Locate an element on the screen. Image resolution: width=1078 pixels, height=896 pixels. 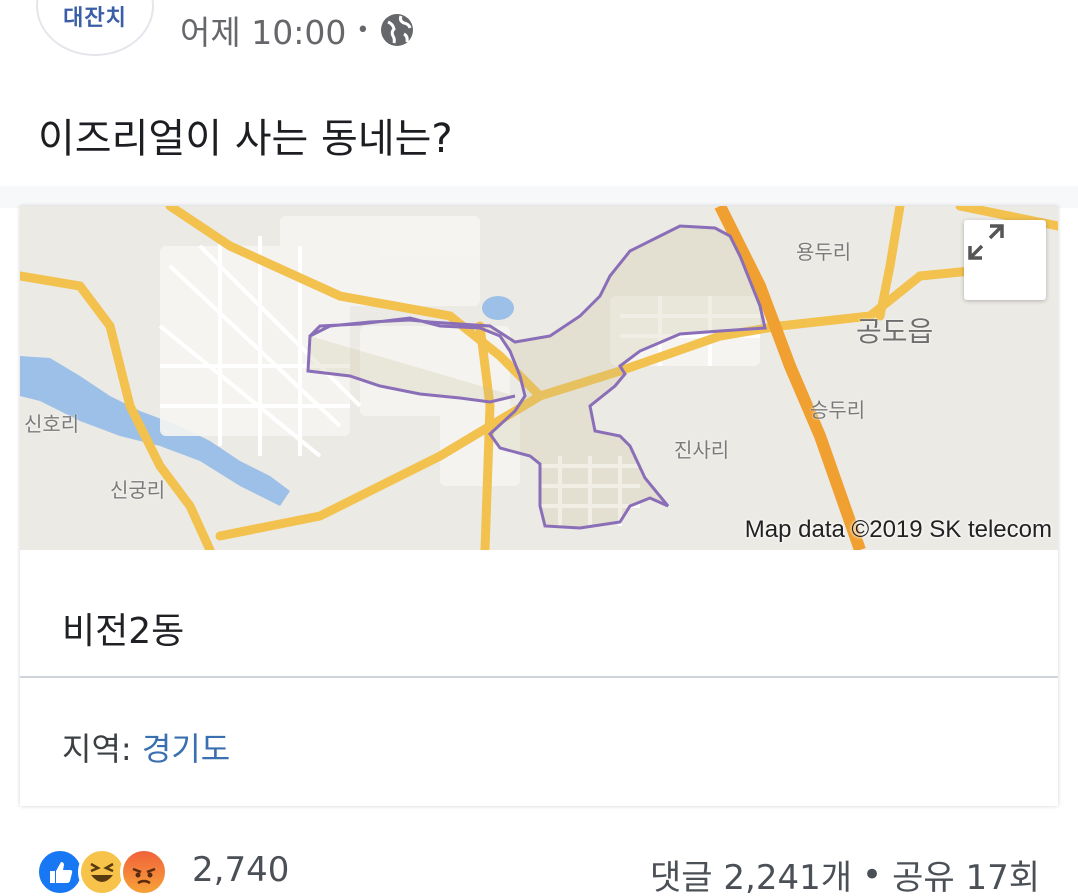
map-label-singungri: 신궁리 is located at coordinates (138, 490).